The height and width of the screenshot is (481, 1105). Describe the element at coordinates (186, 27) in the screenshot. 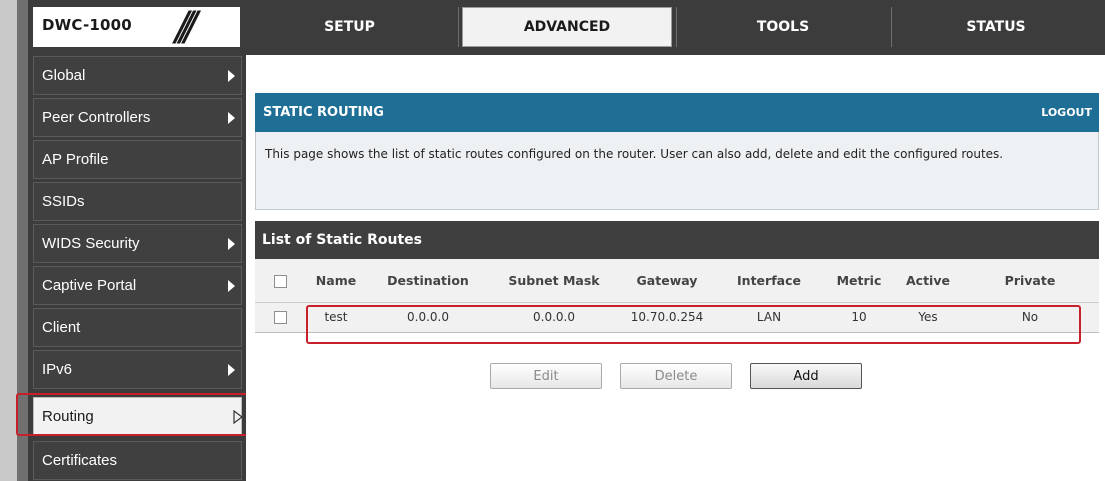

I see `logo-slashes: ///` at that location.